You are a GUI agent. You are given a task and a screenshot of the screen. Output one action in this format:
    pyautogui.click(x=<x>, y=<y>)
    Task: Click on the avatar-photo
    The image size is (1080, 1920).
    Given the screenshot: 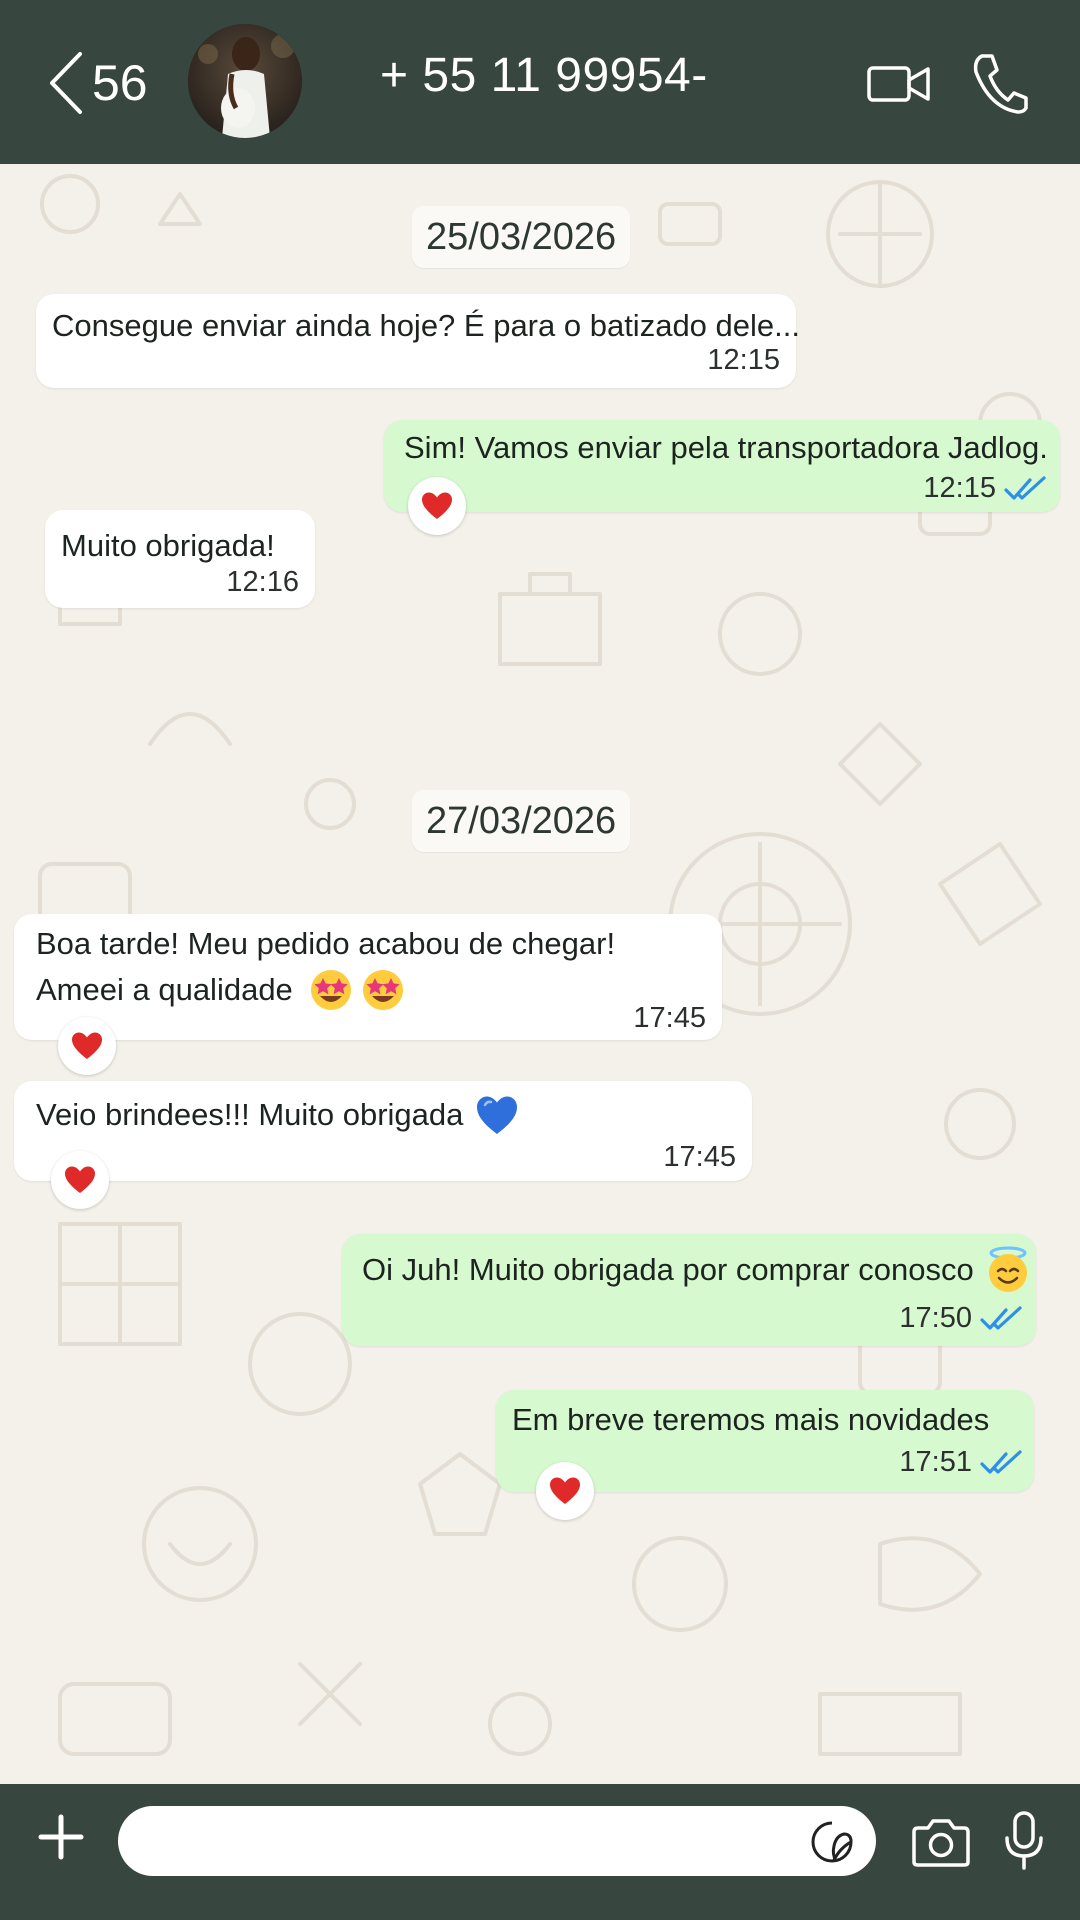 What is the action you would take?
    pyautogui.click(x=245, y=81)
    